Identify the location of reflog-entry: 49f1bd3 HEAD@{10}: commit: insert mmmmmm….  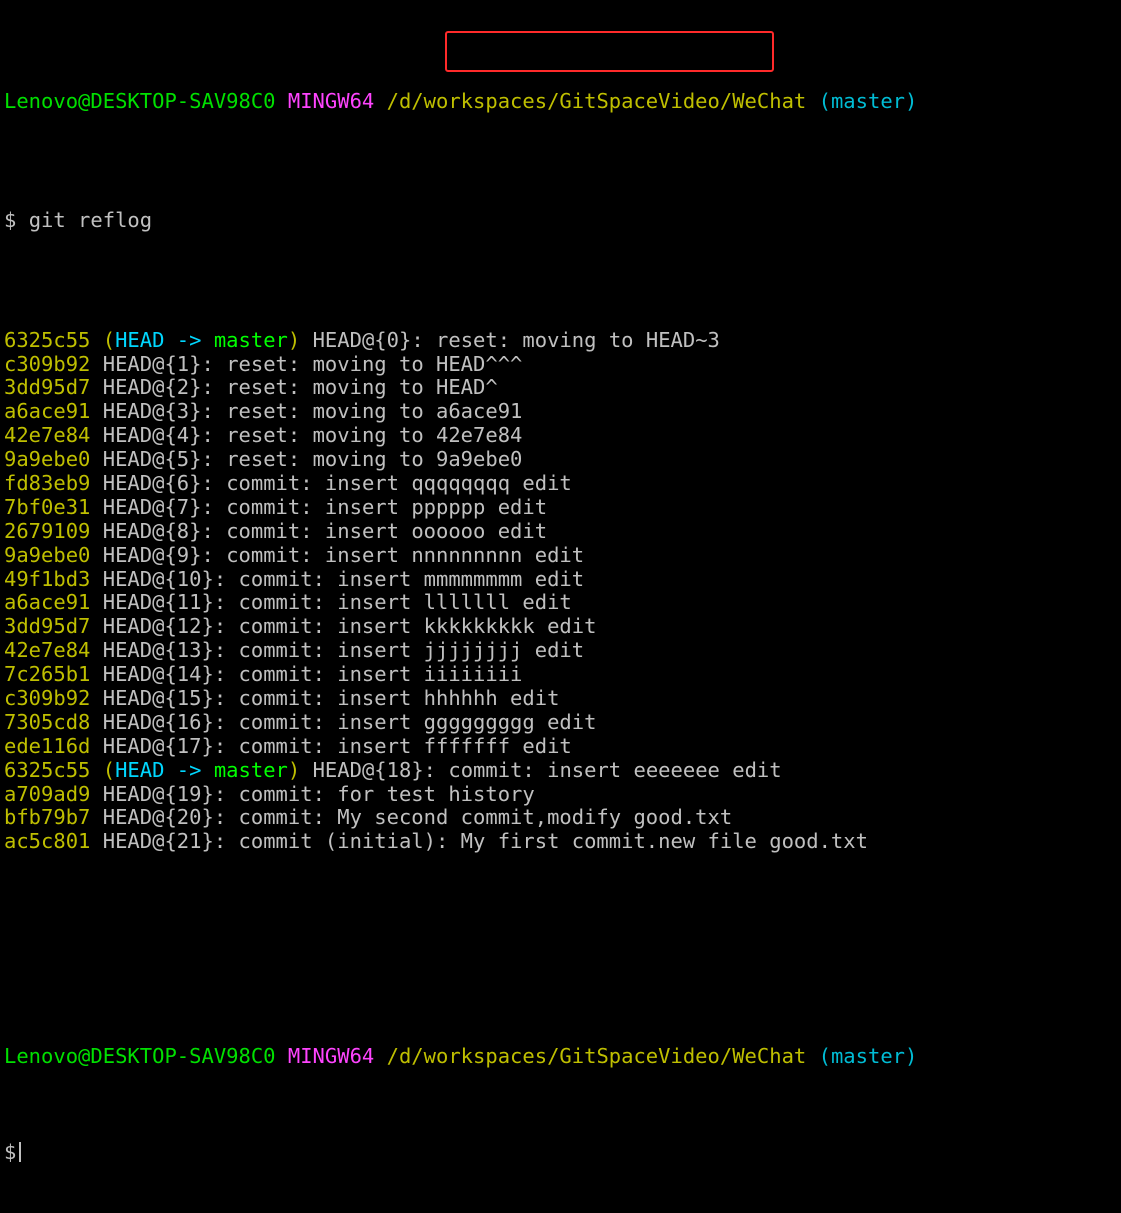
(560, 579).